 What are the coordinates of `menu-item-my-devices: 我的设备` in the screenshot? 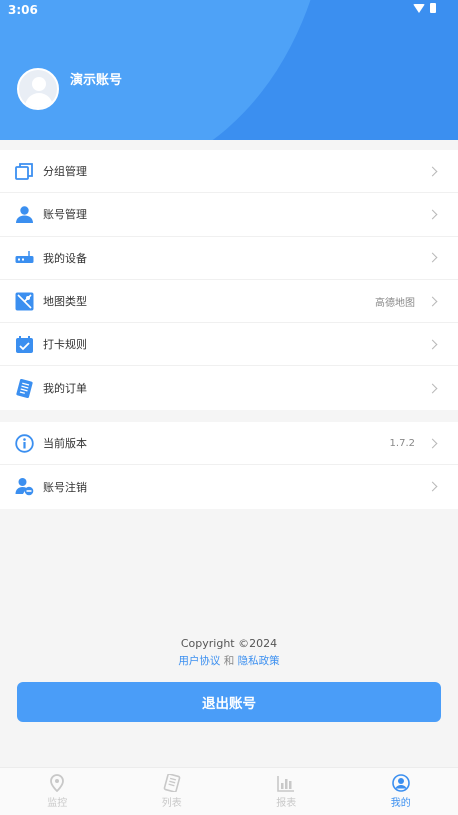 It's located at (229, 258).